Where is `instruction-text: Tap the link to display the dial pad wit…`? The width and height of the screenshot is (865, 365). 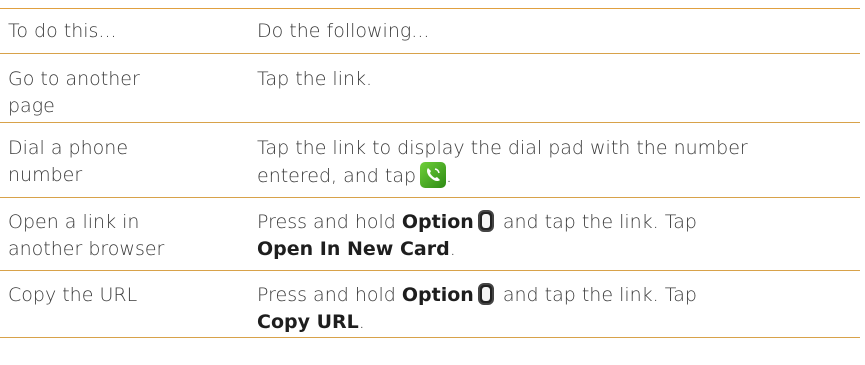
instruction-text: Tap the link to display the dial pad wit… is located at coordinates (502, 148).